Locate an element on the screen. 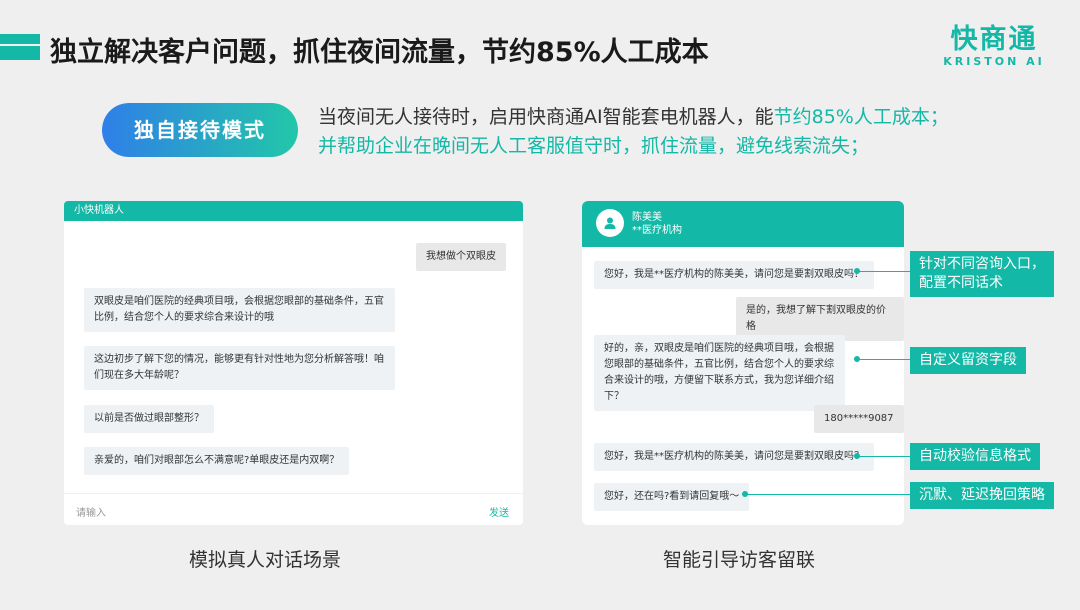  right-caption: 智能引导访客留联 is located at coordinates (739, 560).